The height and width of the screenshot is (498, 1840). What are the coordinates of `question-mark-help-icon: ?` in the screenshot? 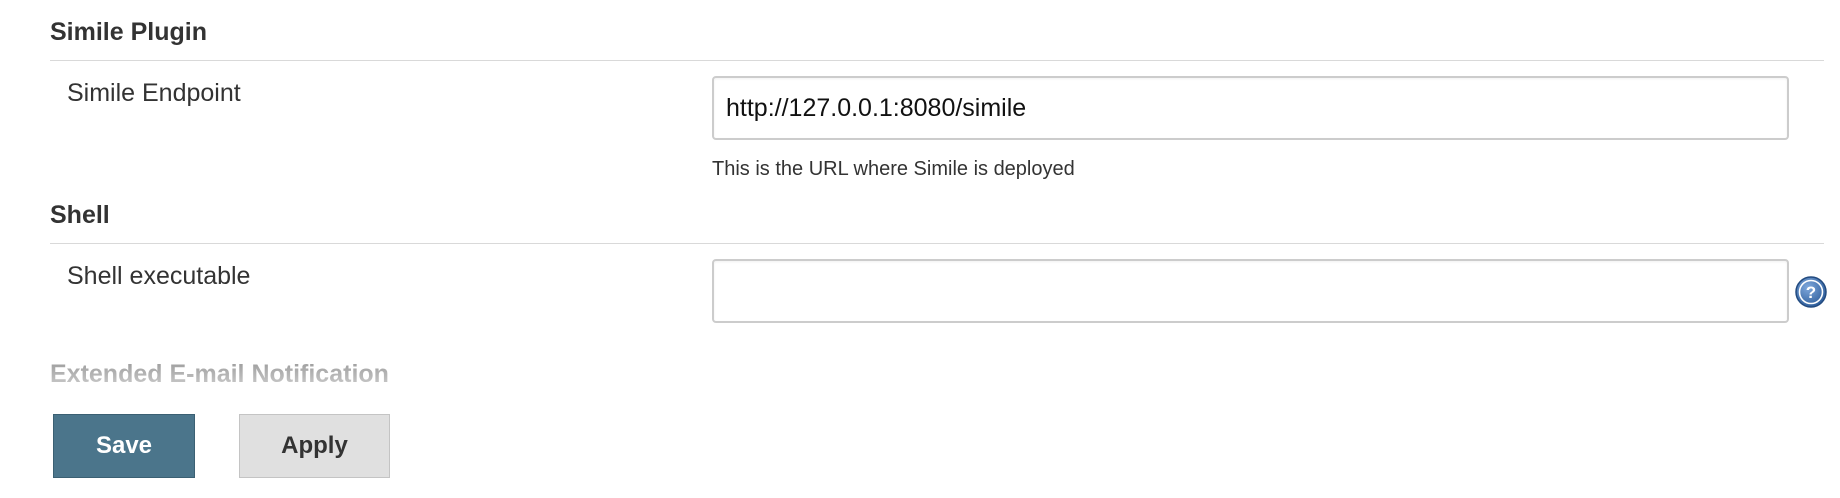 It's located at (1811, 292).